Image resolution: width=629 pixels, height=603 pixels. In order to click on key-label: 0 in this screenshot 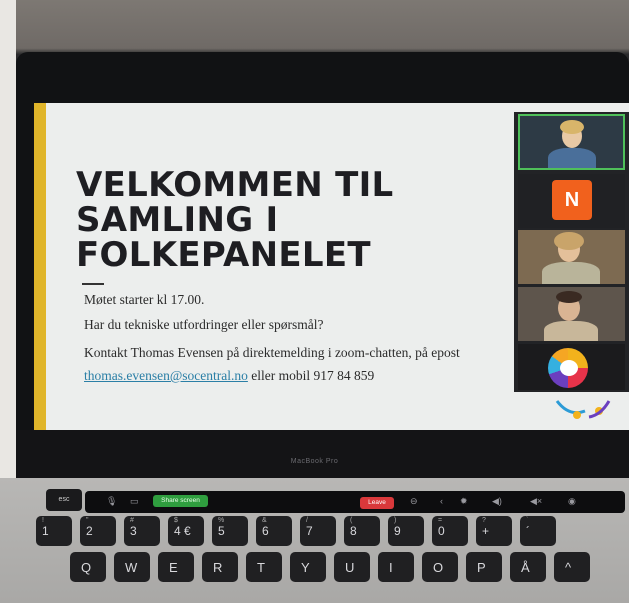, I will do `click(441, 531)`.